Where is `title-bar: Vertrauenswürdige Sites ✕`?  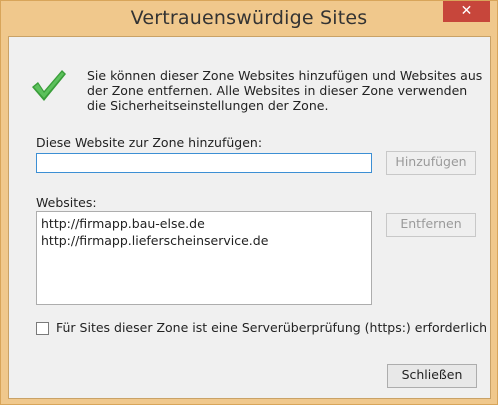
title-bar: Vertrauenswürdige Sites ✕ is located at coordinates (249, 18).